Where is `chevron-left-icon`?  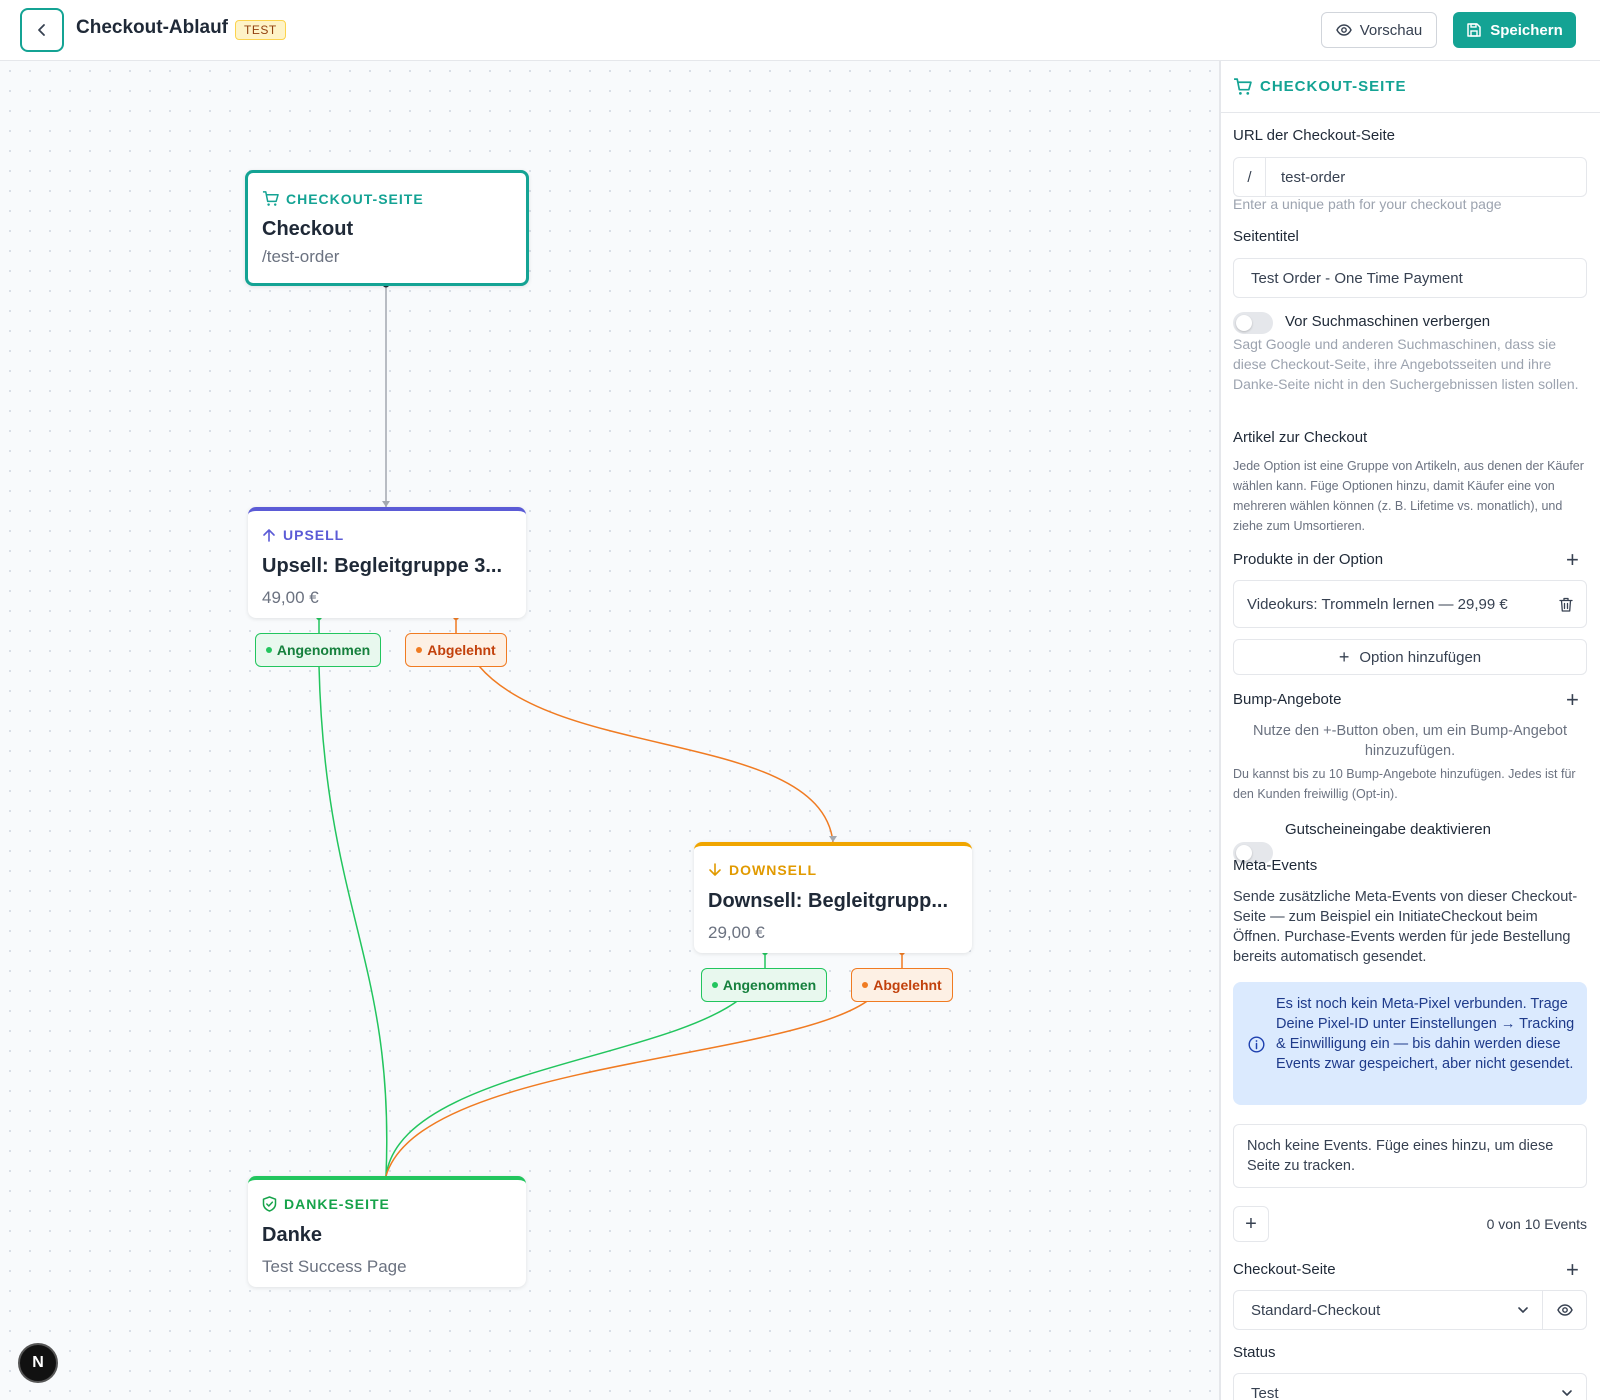 chevron-left-icon is located at coordinates (41, 30).